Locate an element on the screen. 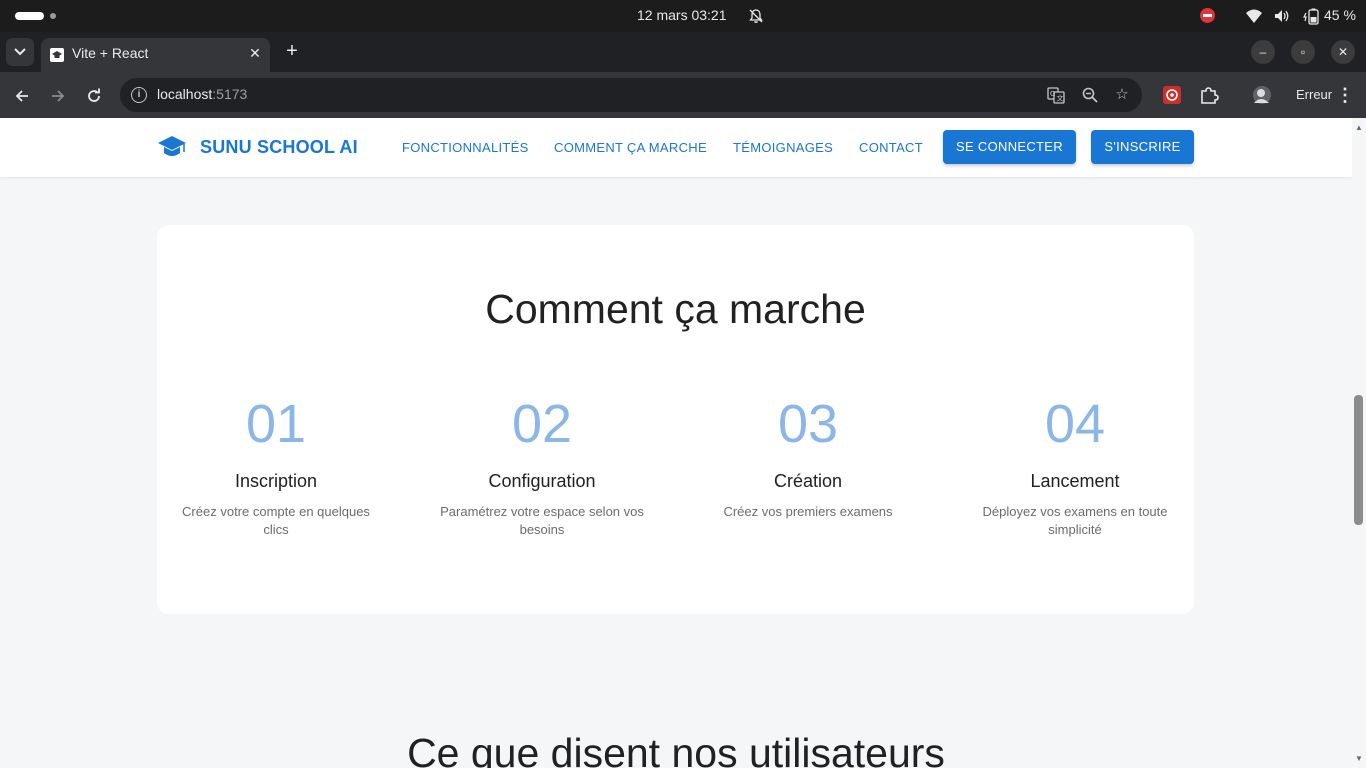 This screenshot has width=1366, height=768. nav-testimonials-link: TÉMOIGNAGES is located at coordinates (783, 147).